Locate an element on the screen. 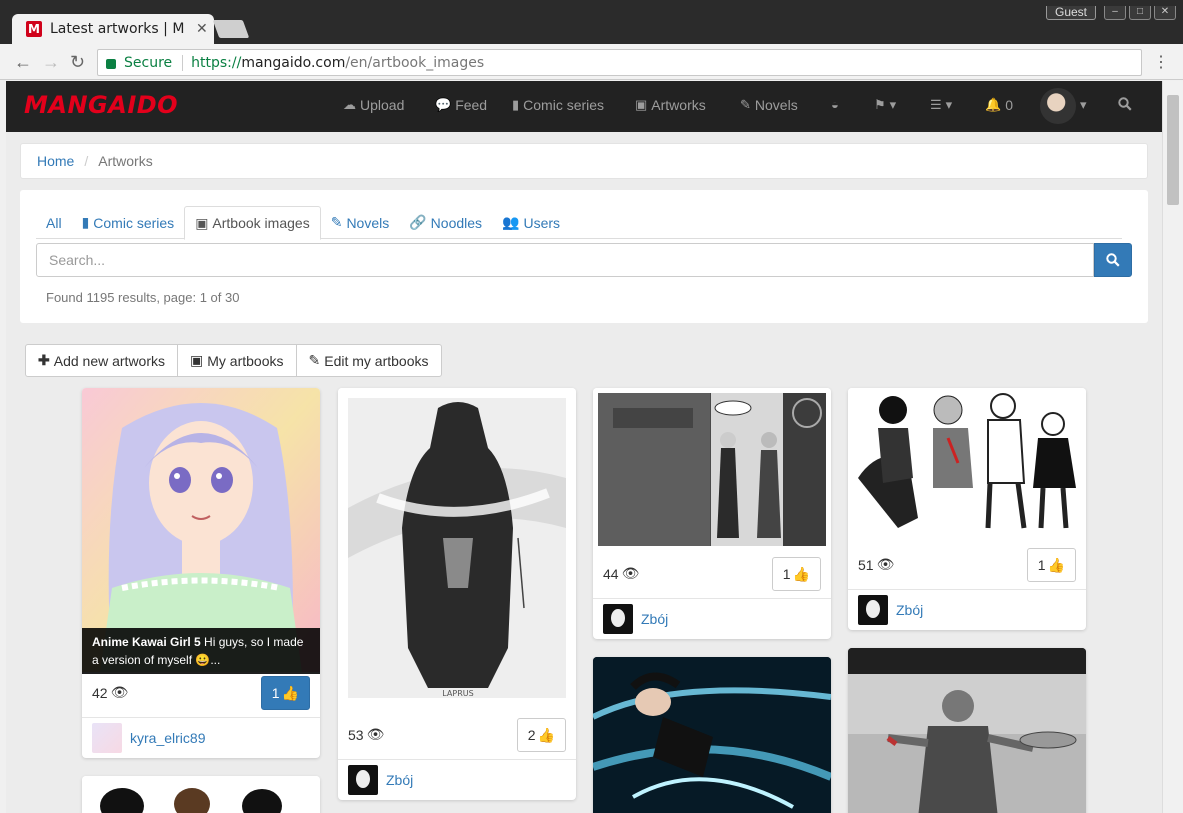 The height and width of the screenshot is (813, 1183). tab-all: All is located at coordinates (54, 222).